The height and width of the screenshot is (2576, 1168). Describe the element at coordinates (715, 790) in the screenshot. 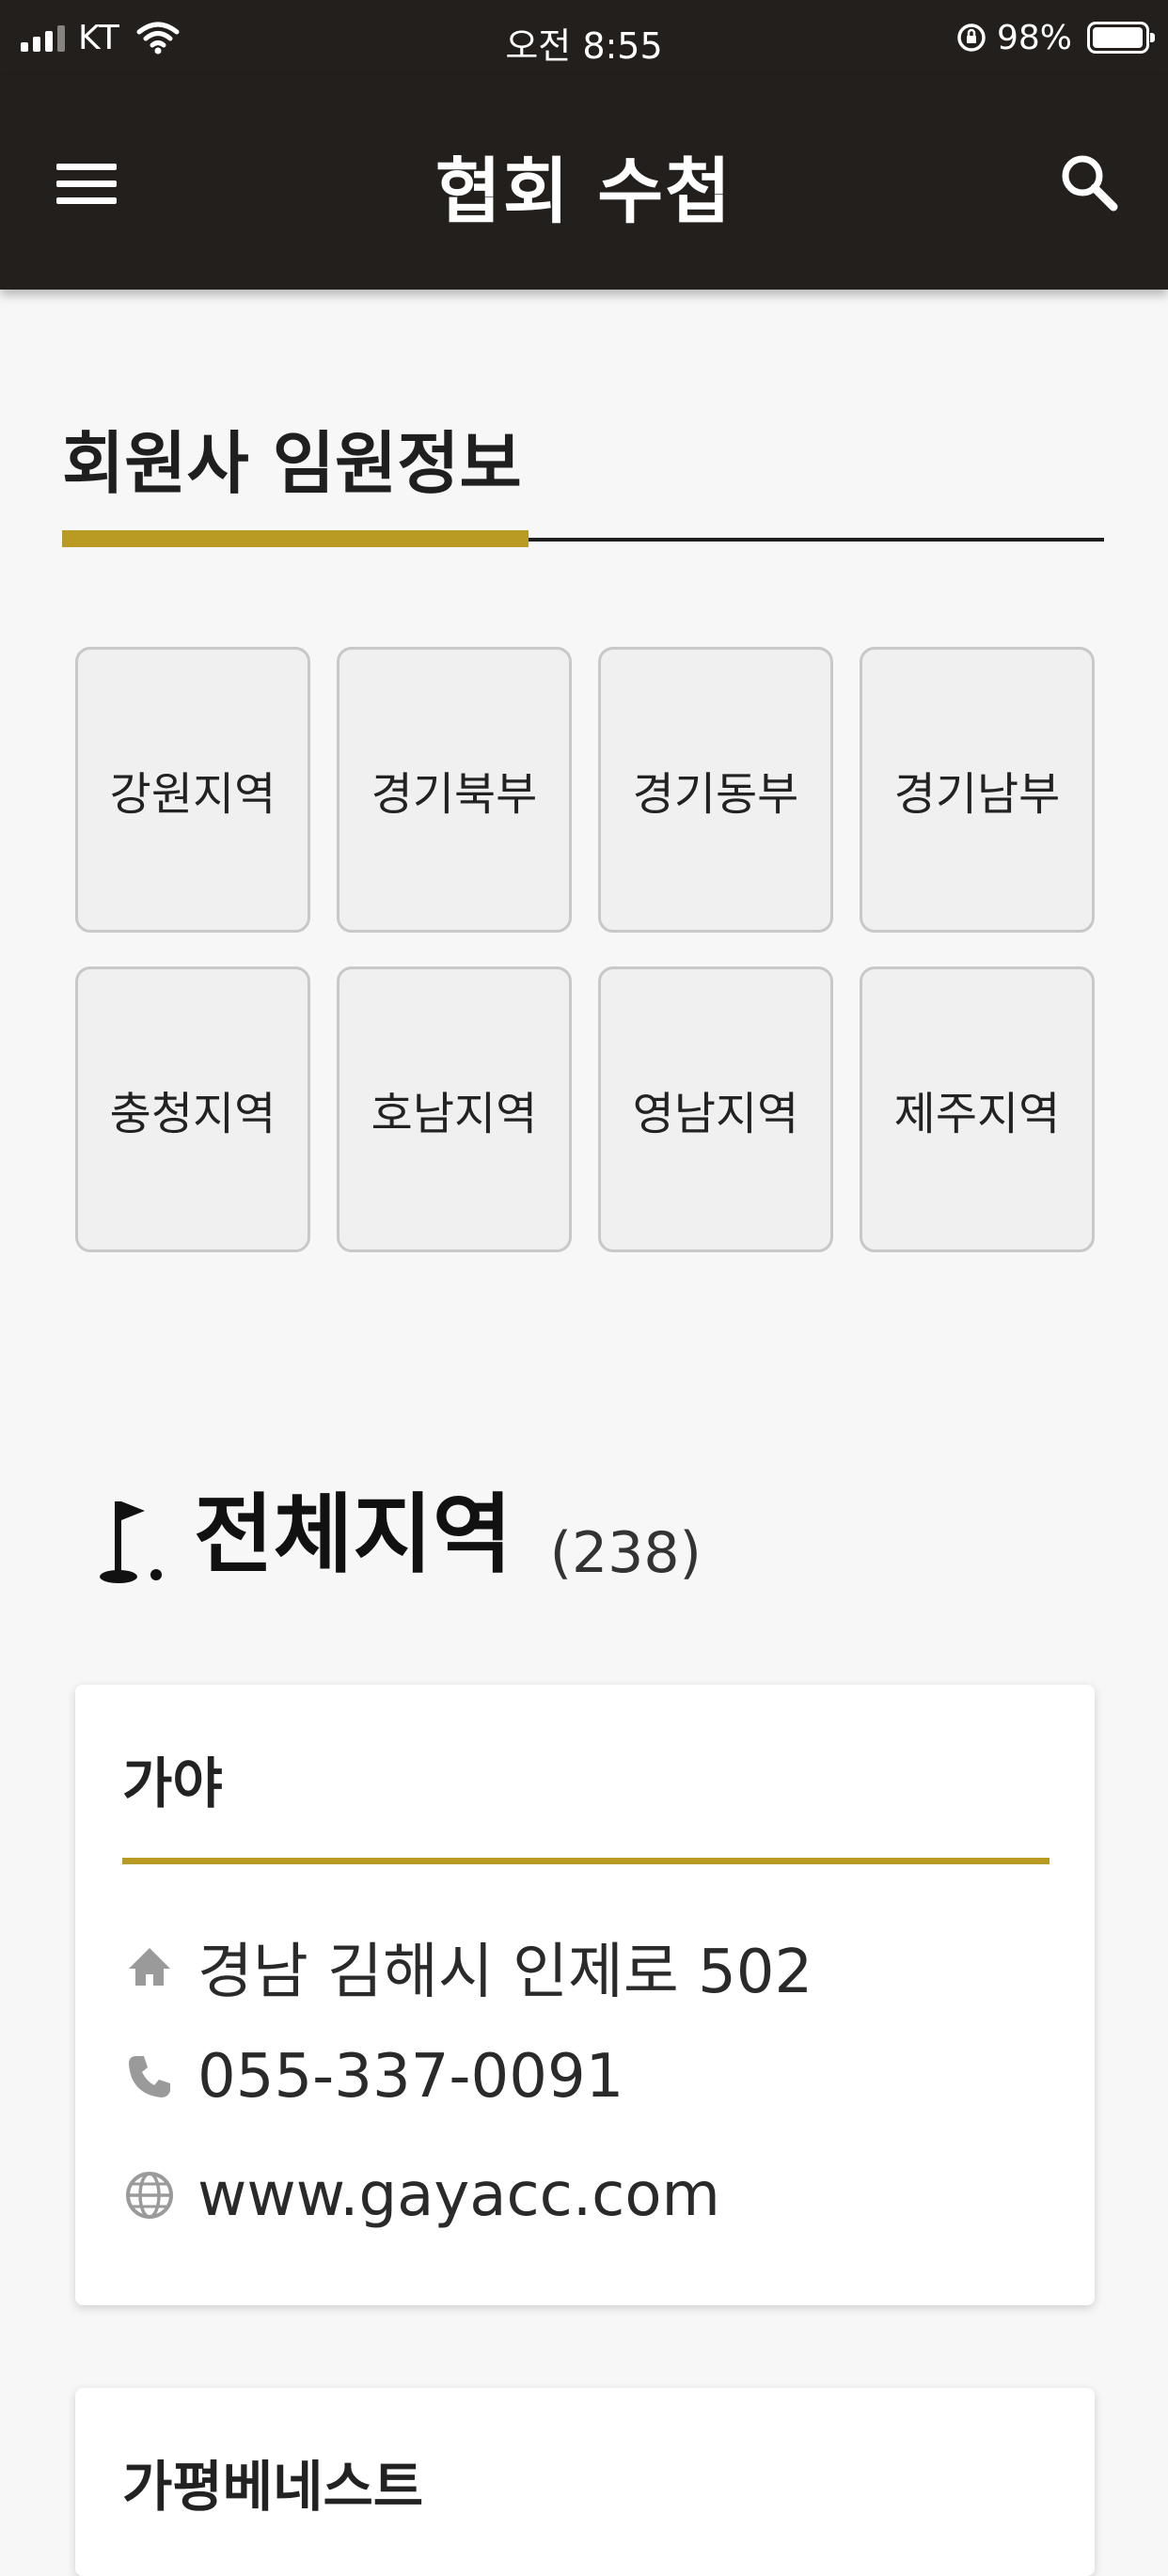

I see `region-button-gyeonggi-east: 경기동부` at that location.